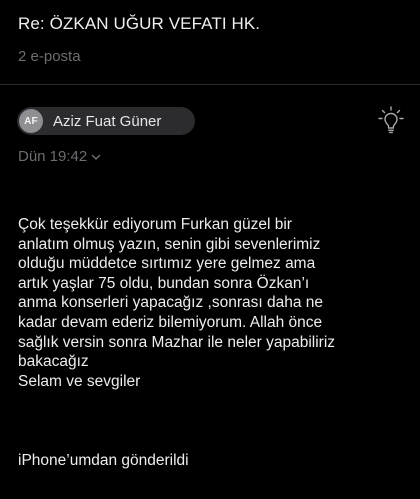 The height and width of the screenshot is (499, 420). Describe the element at coordinates (139, 23) in the screenshot. I see `email-subject: Re: ÖZKAN UĞUR VEFATI HK.` at that location.